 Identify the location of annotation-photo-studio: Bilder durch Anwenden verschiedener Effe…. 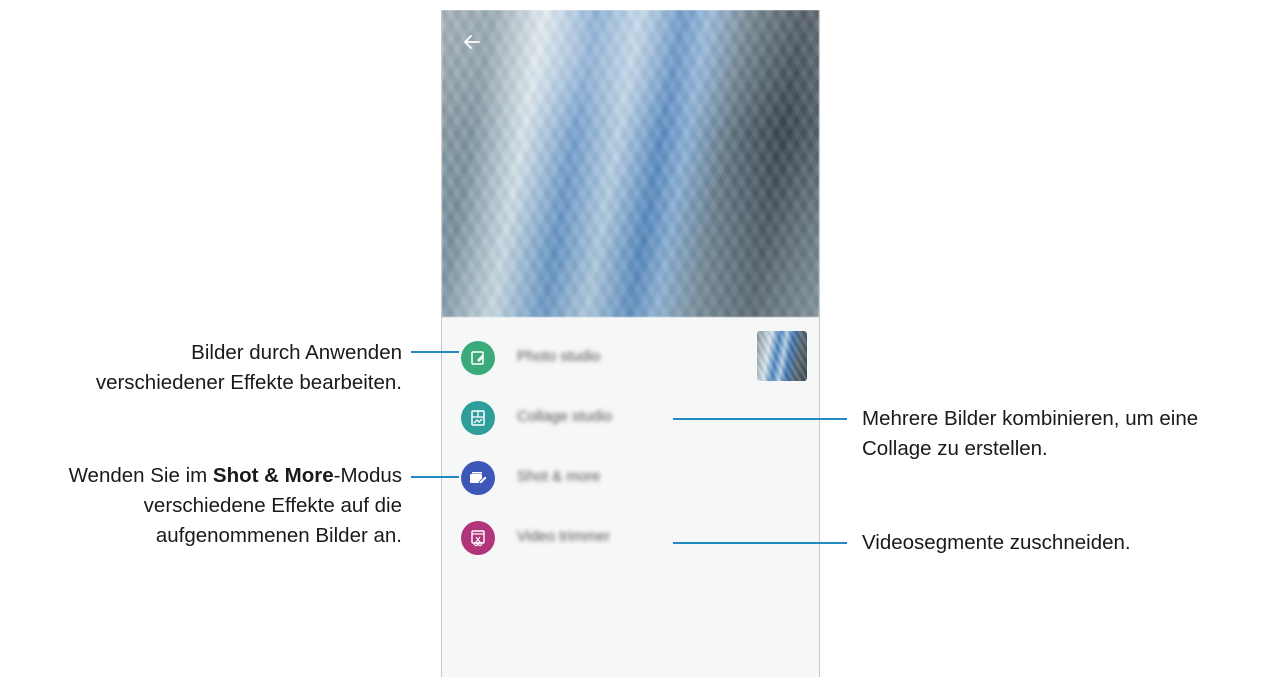
(249, 368).